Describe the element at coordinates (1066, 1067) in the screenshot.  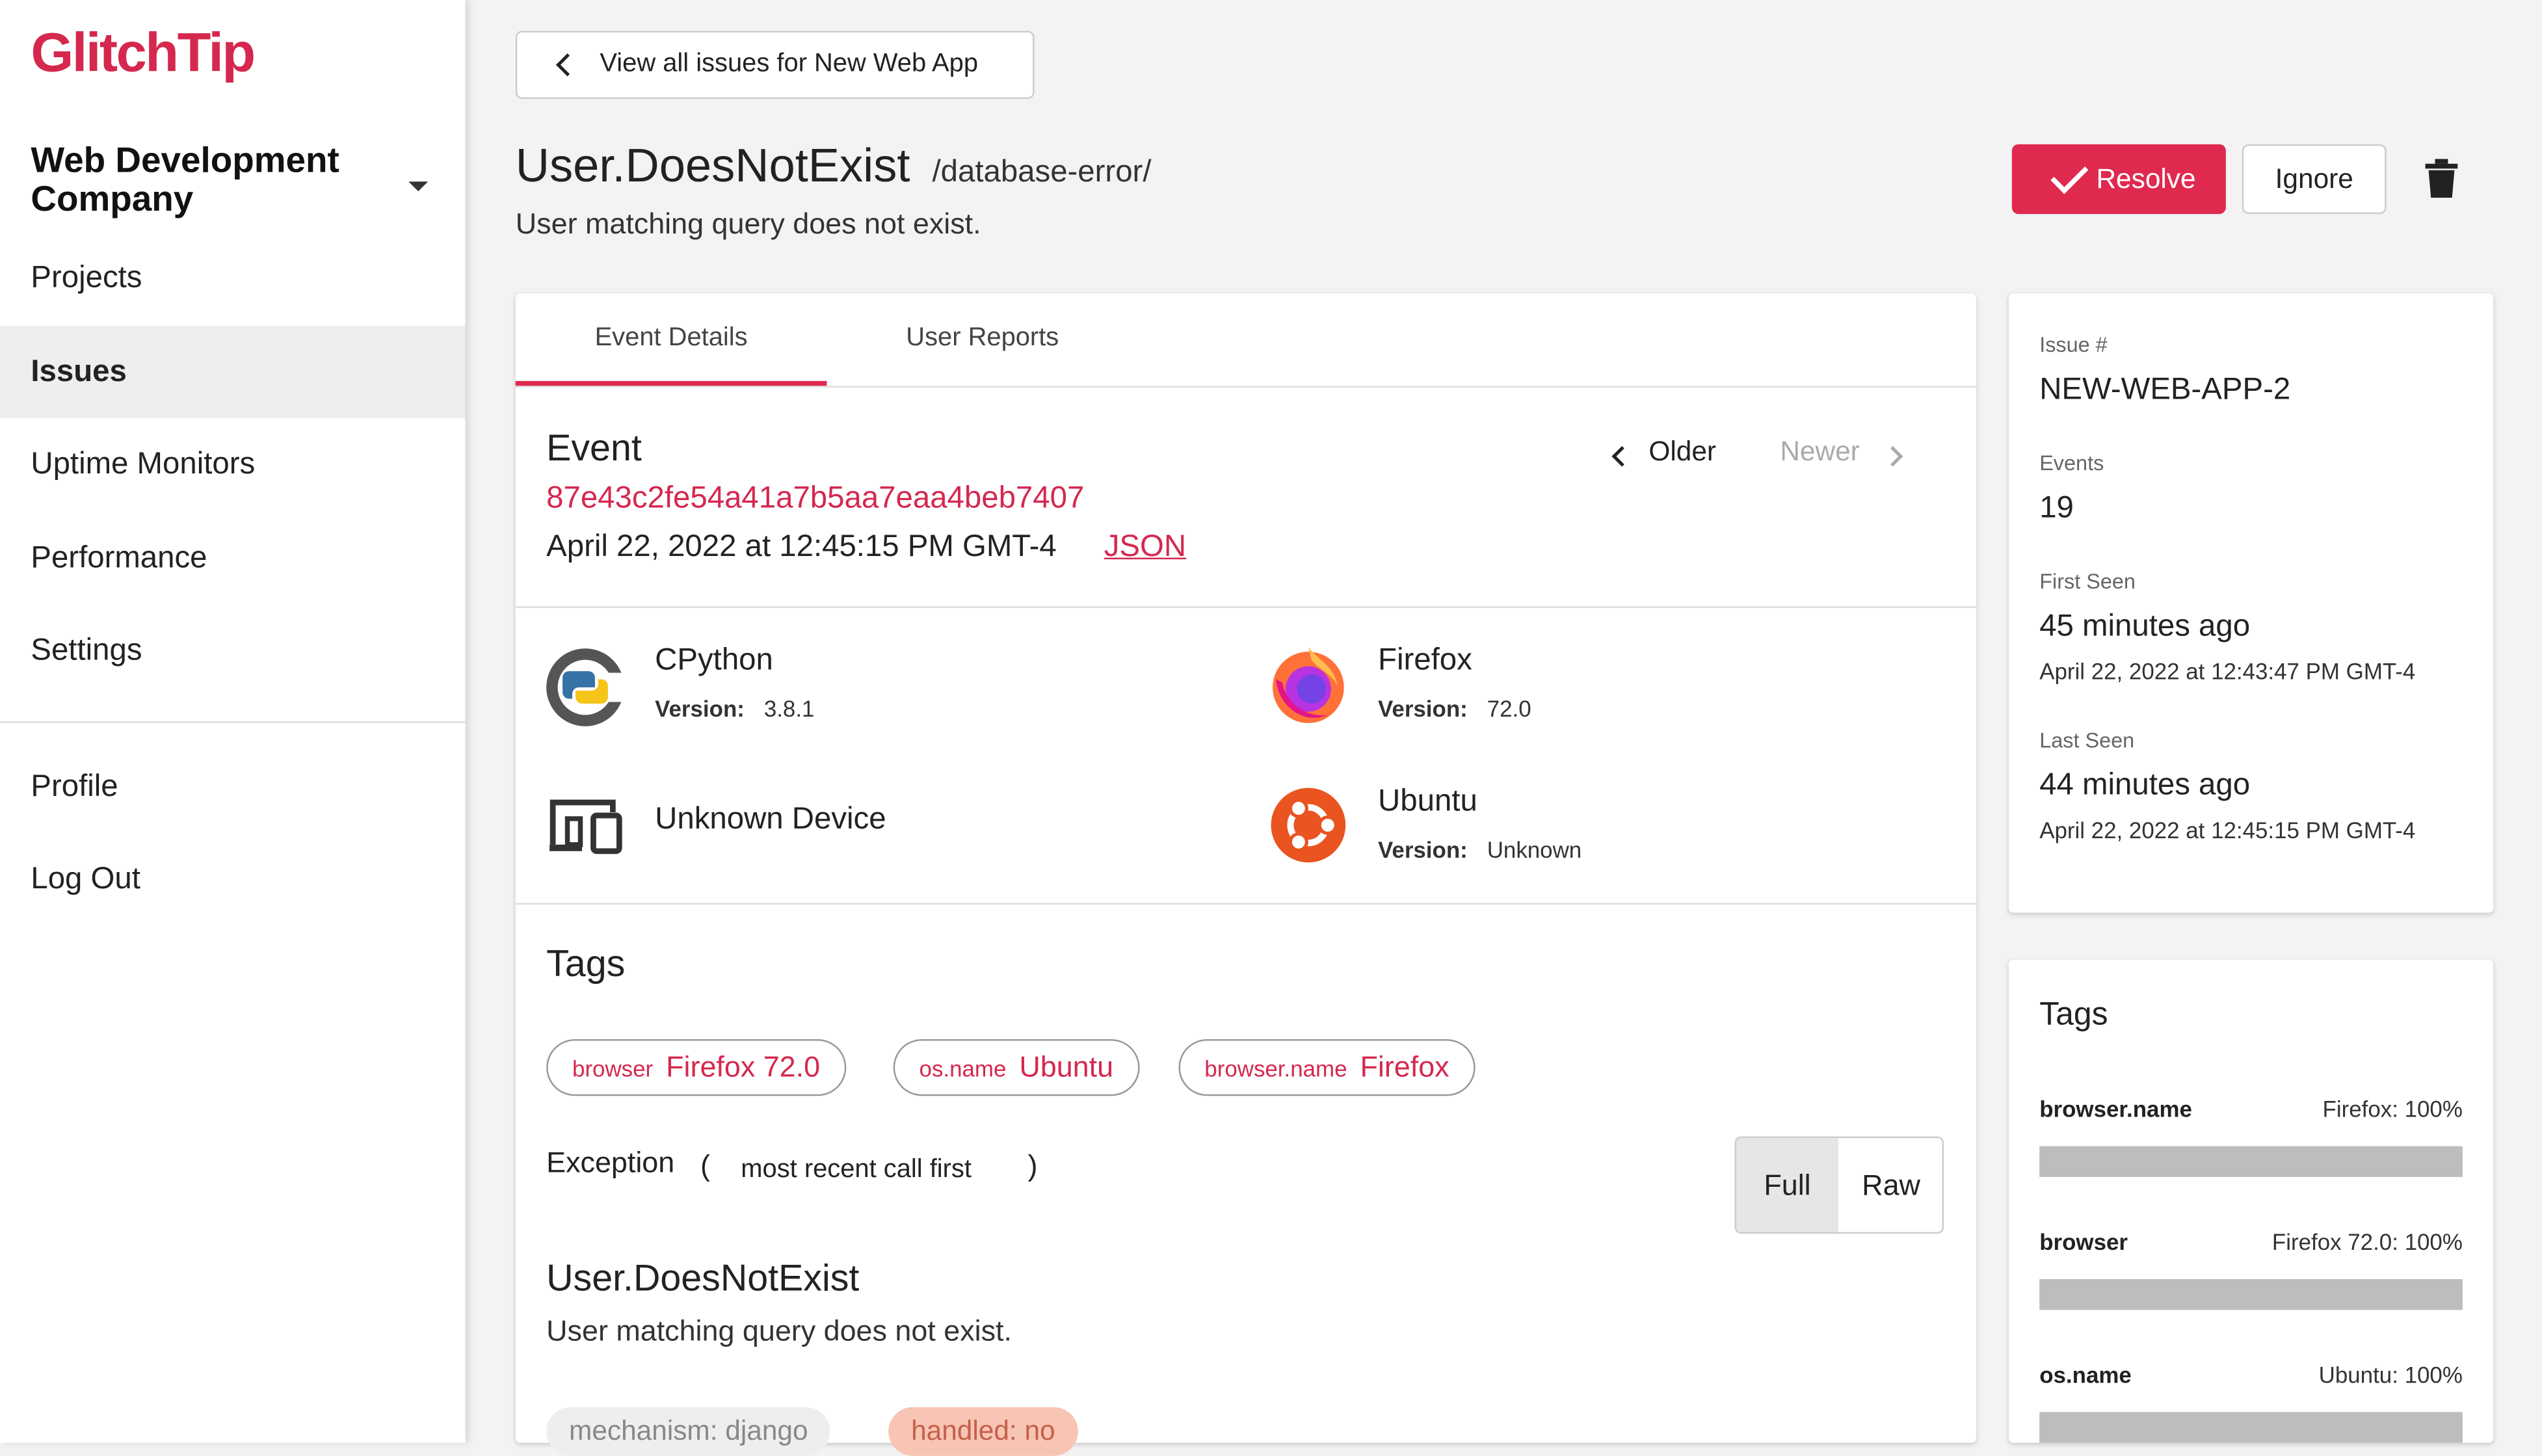
I see `tag-value: Ubuntu` at that location.